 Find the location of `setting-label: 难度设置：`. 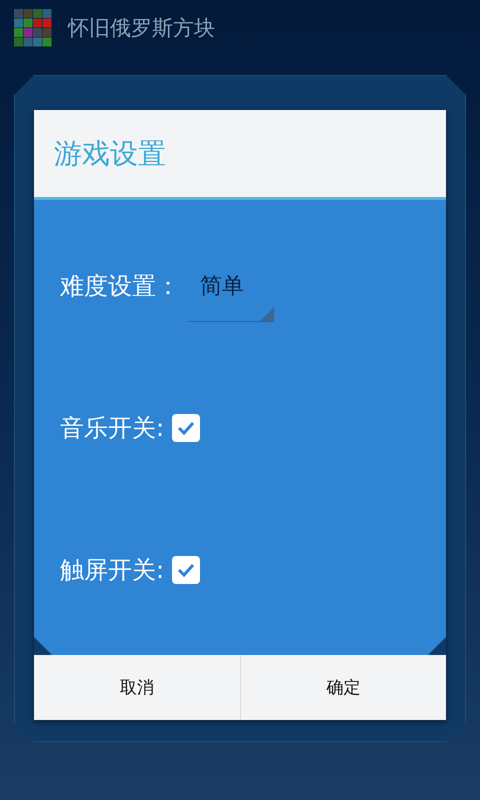

setting-label: 难度设置： is located at coordinates (120, 286).